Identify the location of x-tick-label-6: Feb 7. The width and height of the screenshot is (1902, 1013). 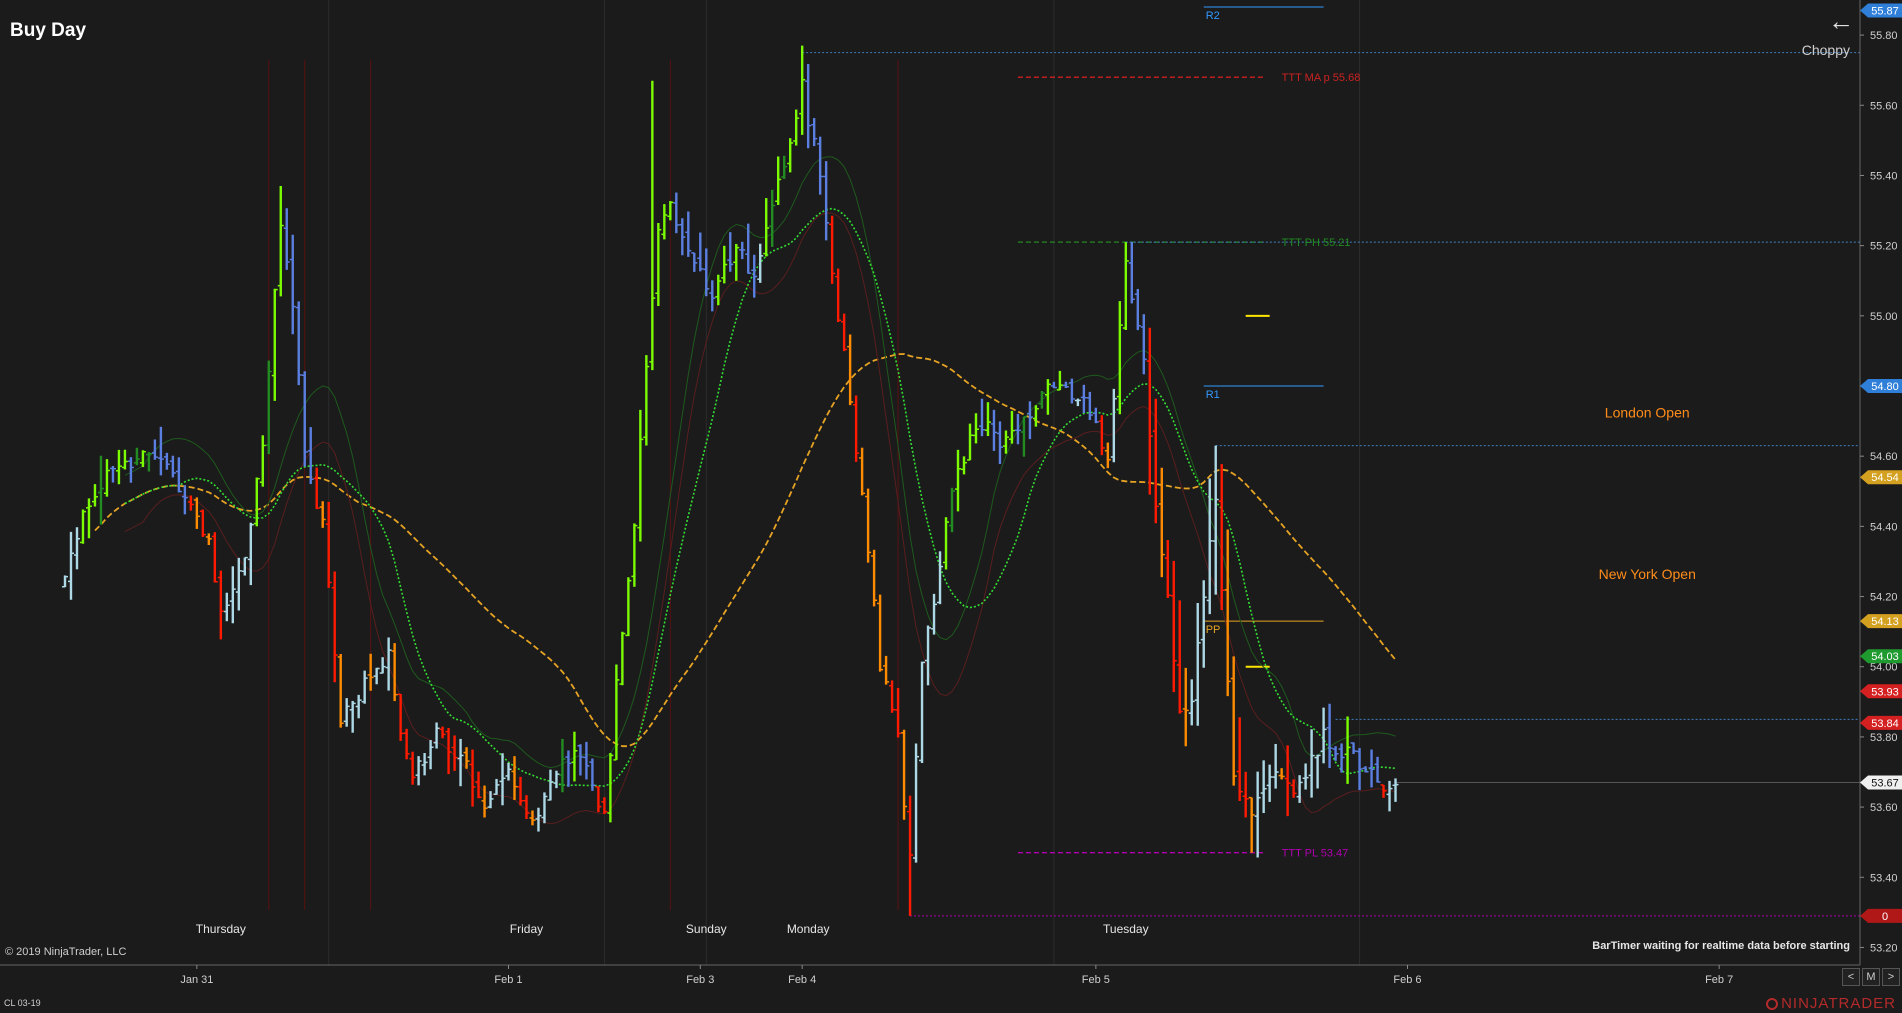
(1719, 980).